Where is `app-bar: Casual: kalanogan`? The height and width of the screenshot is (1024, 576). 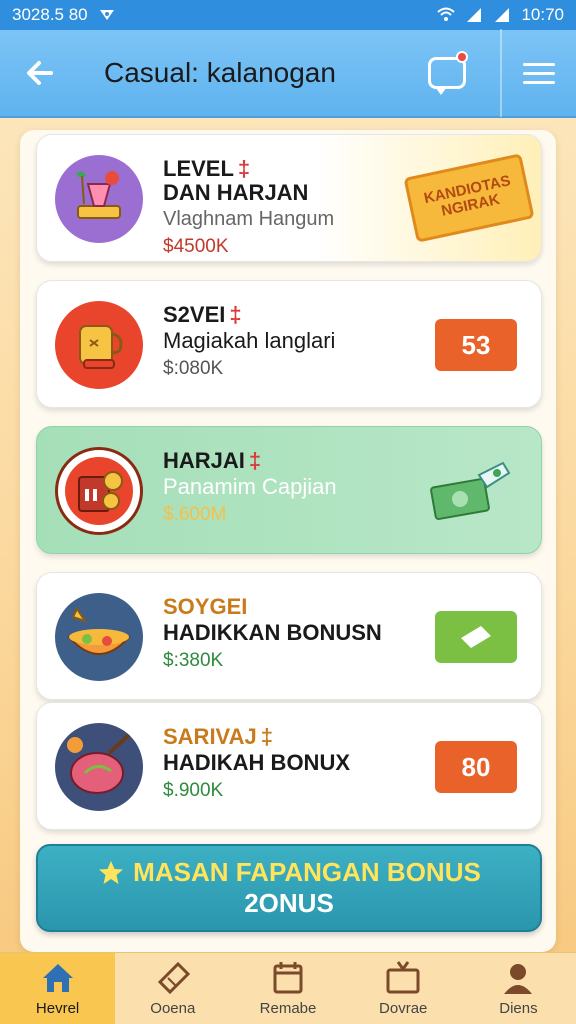 app-bar: Casual: kalanogan is located at coordinates (288, 73).